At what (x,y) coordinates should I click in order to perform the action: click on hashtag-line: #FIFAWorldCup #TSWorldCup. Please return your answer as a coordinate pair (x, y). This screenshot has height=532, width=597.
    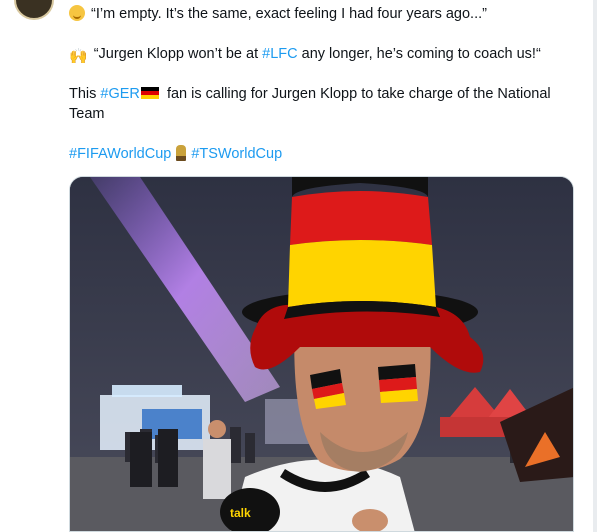
    Looking at the image, I should click on (321, 154).